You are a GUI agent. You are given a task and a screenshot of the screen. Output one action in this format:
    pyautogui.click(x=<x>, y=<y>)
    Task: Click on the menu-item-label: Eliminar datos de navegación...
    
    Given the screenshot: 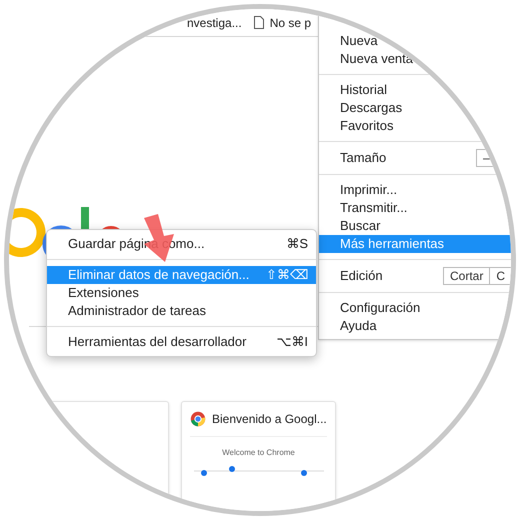 What is the action you would take?
    pyautogui.click(x=159, y=275)
    